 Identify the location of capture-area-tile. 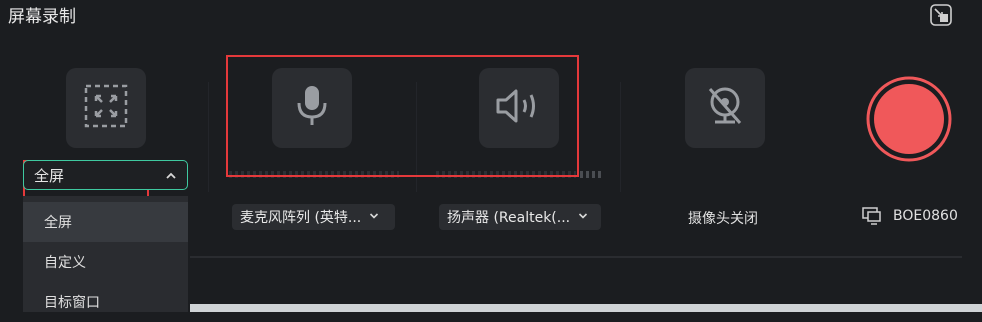
(106, 108).